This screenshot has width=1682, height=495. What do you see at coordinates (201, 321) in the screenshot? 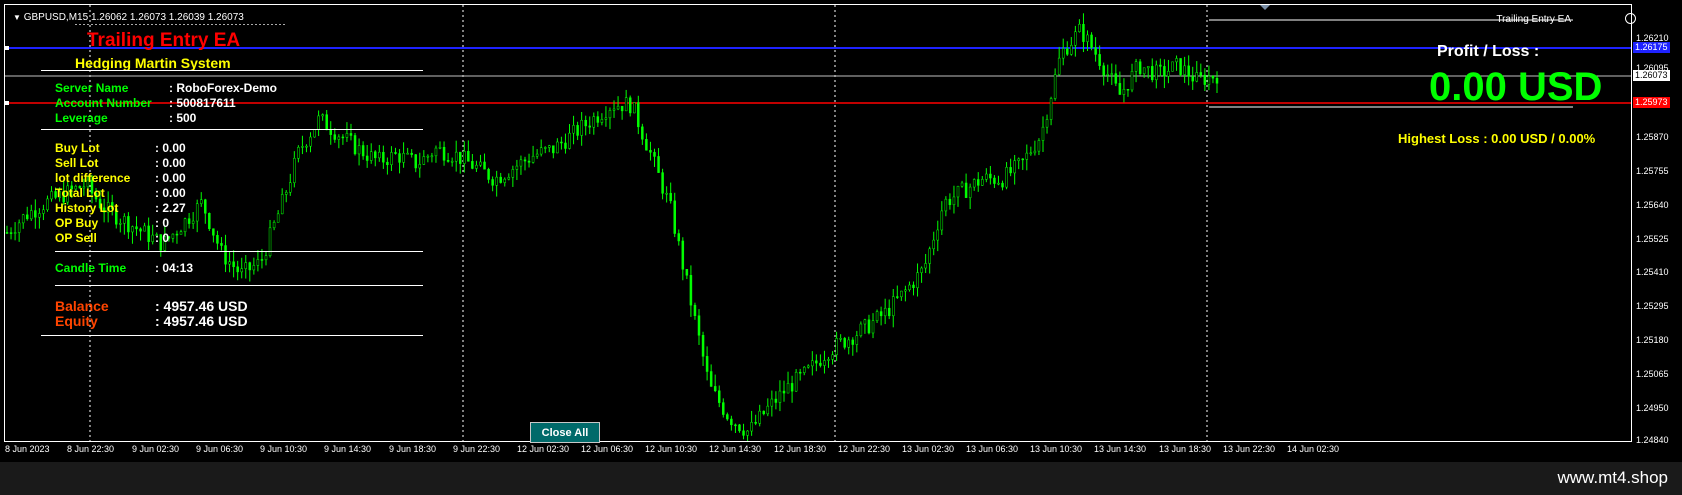
I see `equity-value: : 4957.46 USD` at bounding box center [201, 321].